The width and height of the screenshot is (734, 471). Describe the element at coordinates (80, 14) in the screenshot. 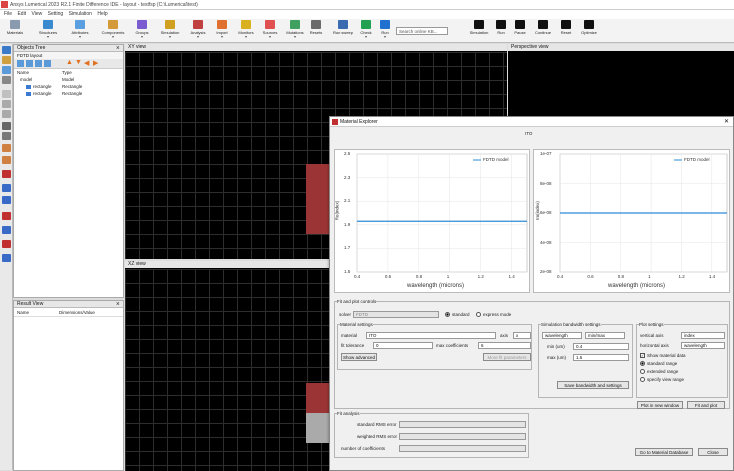

I see `menu-simulation: Simulation` at that location.